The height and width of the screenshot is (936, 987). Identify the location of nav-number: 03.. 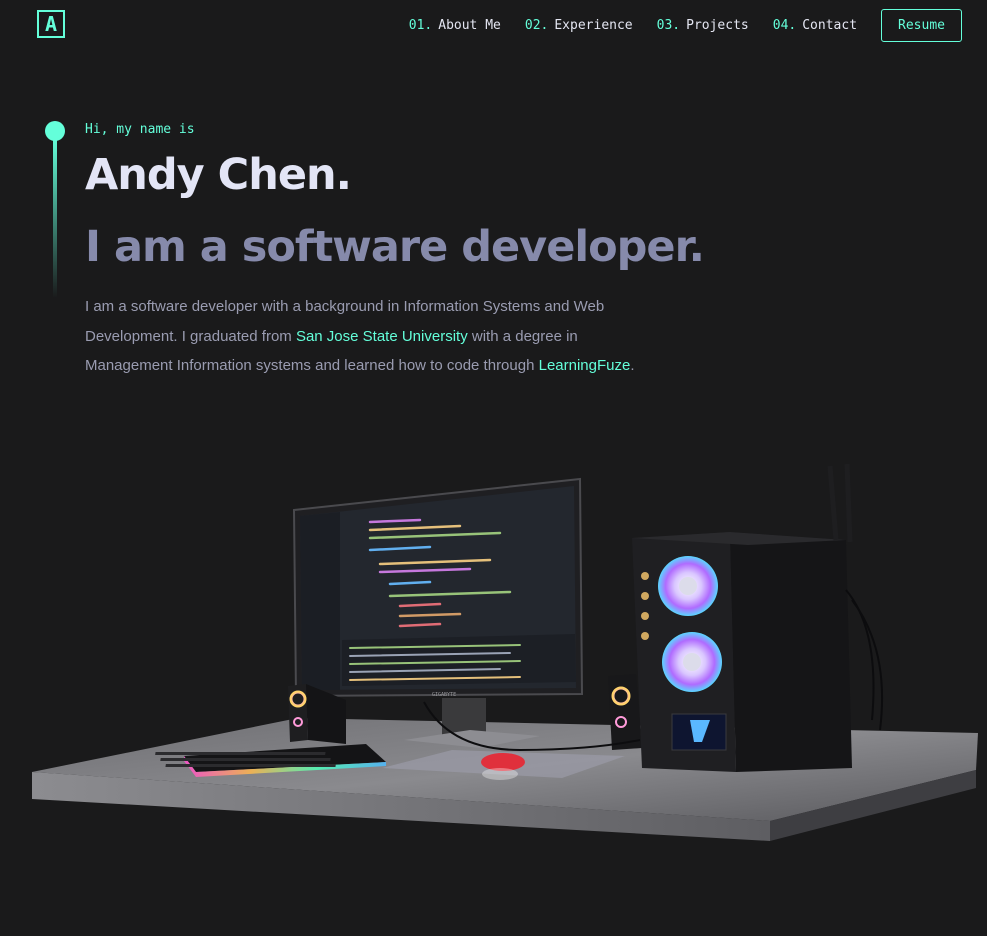
(668, 25).